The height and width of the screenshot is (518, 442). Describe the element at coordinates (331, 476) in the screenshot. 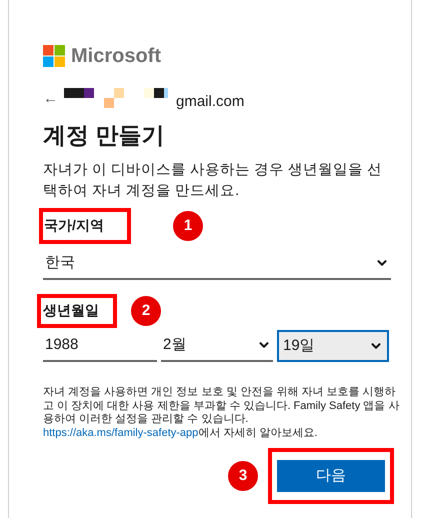

I see `next-button: 다음` at that location.